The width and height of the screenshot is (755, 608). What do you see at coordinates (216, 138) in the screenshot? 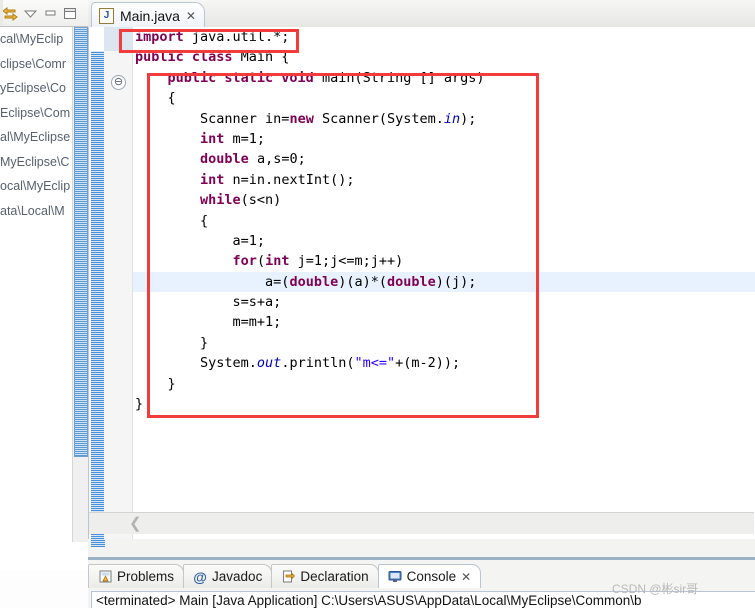
I see `code-token: int` at bounding box center [216, 138].